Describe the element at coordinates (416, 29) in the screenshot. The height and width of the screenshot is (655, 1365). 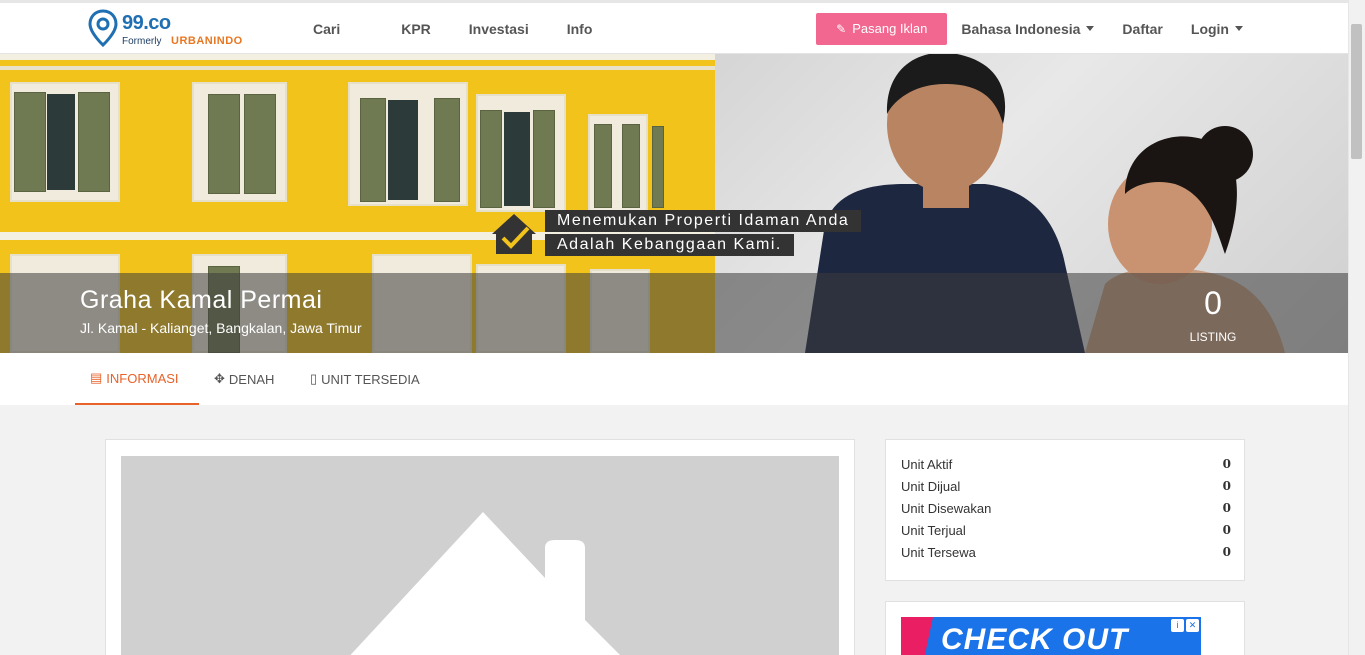
I see `nav-kpr: KPR` at that location.